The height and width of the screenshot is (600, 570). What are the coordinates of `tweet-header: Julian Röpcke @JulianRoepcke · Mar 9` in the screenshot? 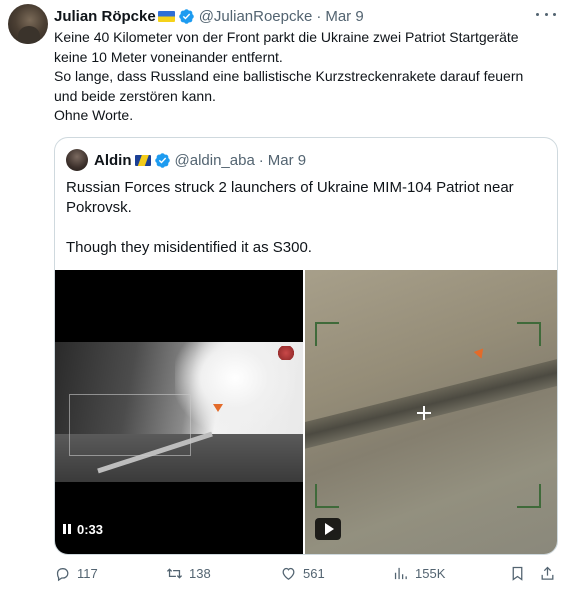 It's located at (209, 16).